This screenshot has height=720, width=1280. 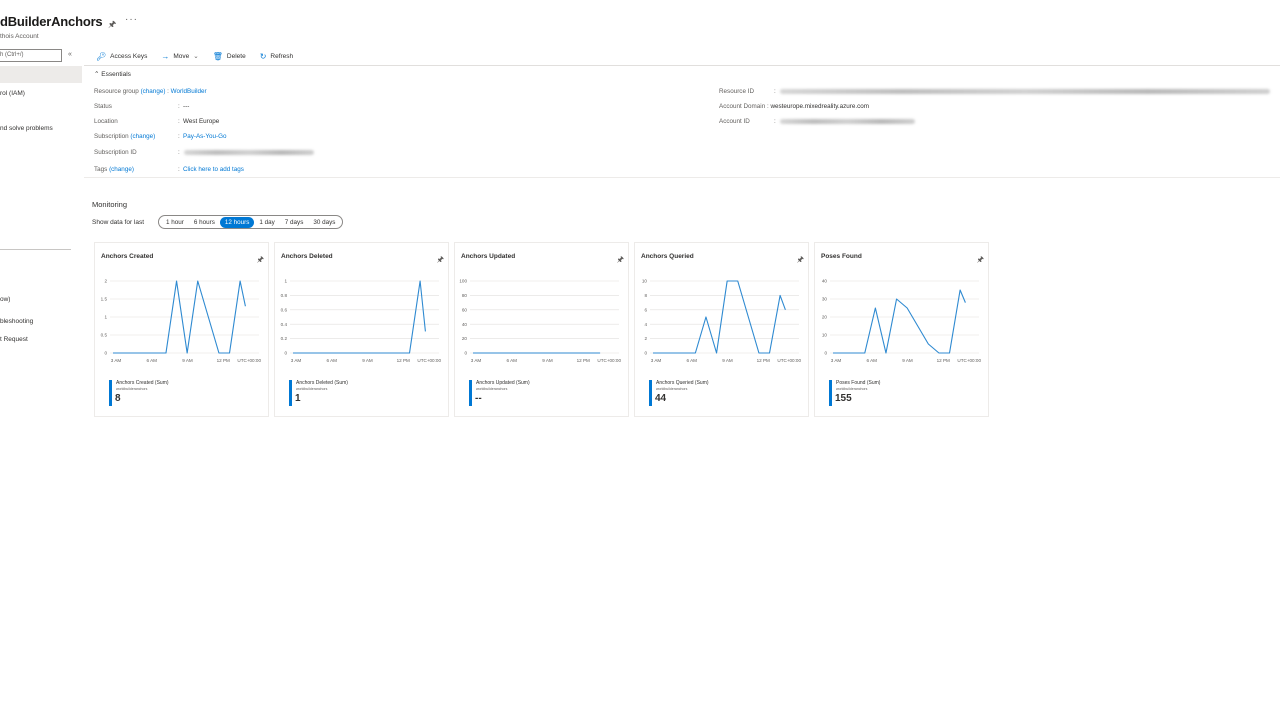 I want to click on move-button: → Move ⌄, so click(x=179, y=56).